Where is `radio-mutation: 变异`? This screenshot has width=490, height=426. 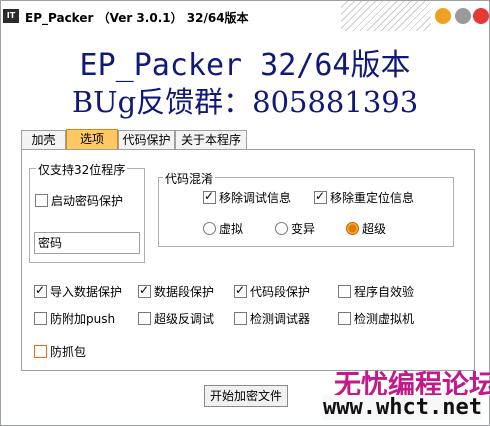
radio-mutation: 变异 is located at coordinates (295, 228).